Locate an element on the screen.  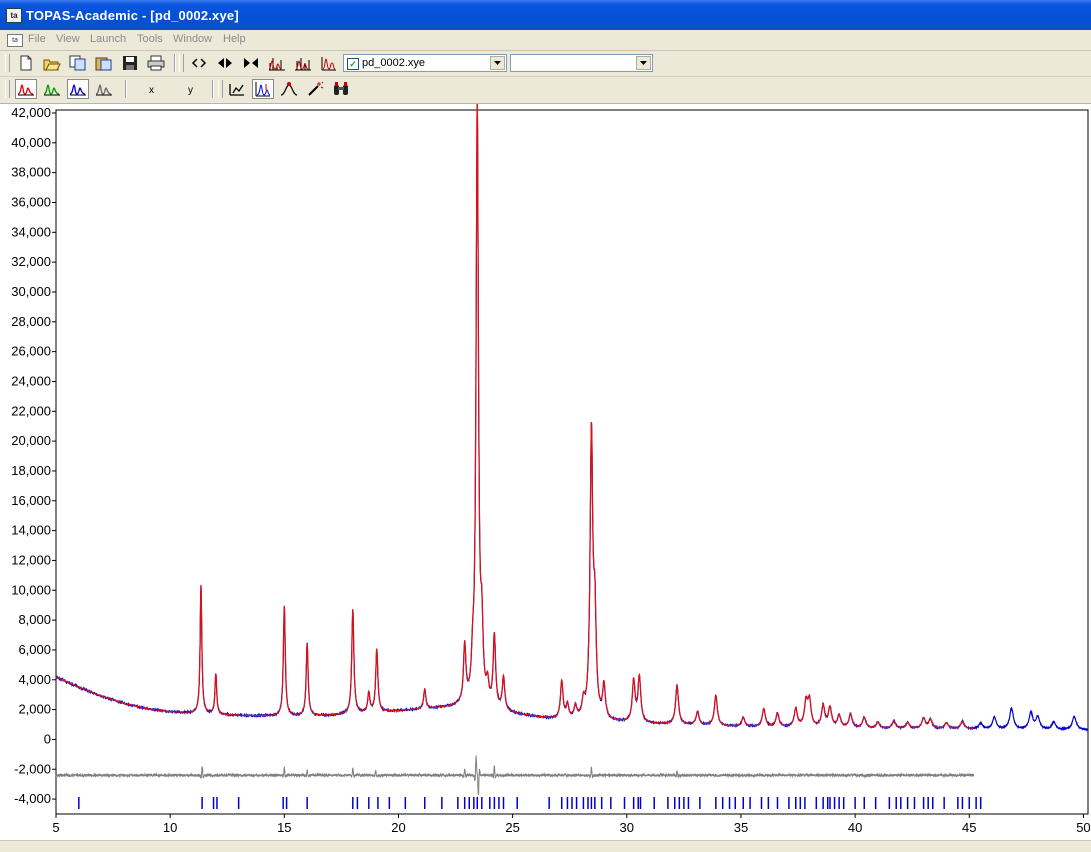
y-tick-label: 26,000 is located at coordinates (31, 351).